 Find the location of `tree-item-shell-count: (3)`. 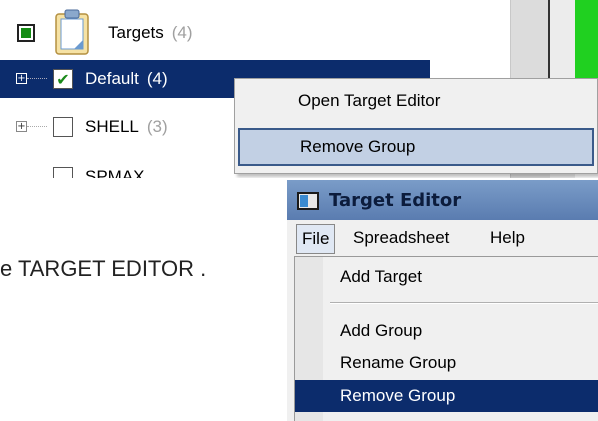

tree-item-shell-count: (3) is located at coordinates (157, 126).